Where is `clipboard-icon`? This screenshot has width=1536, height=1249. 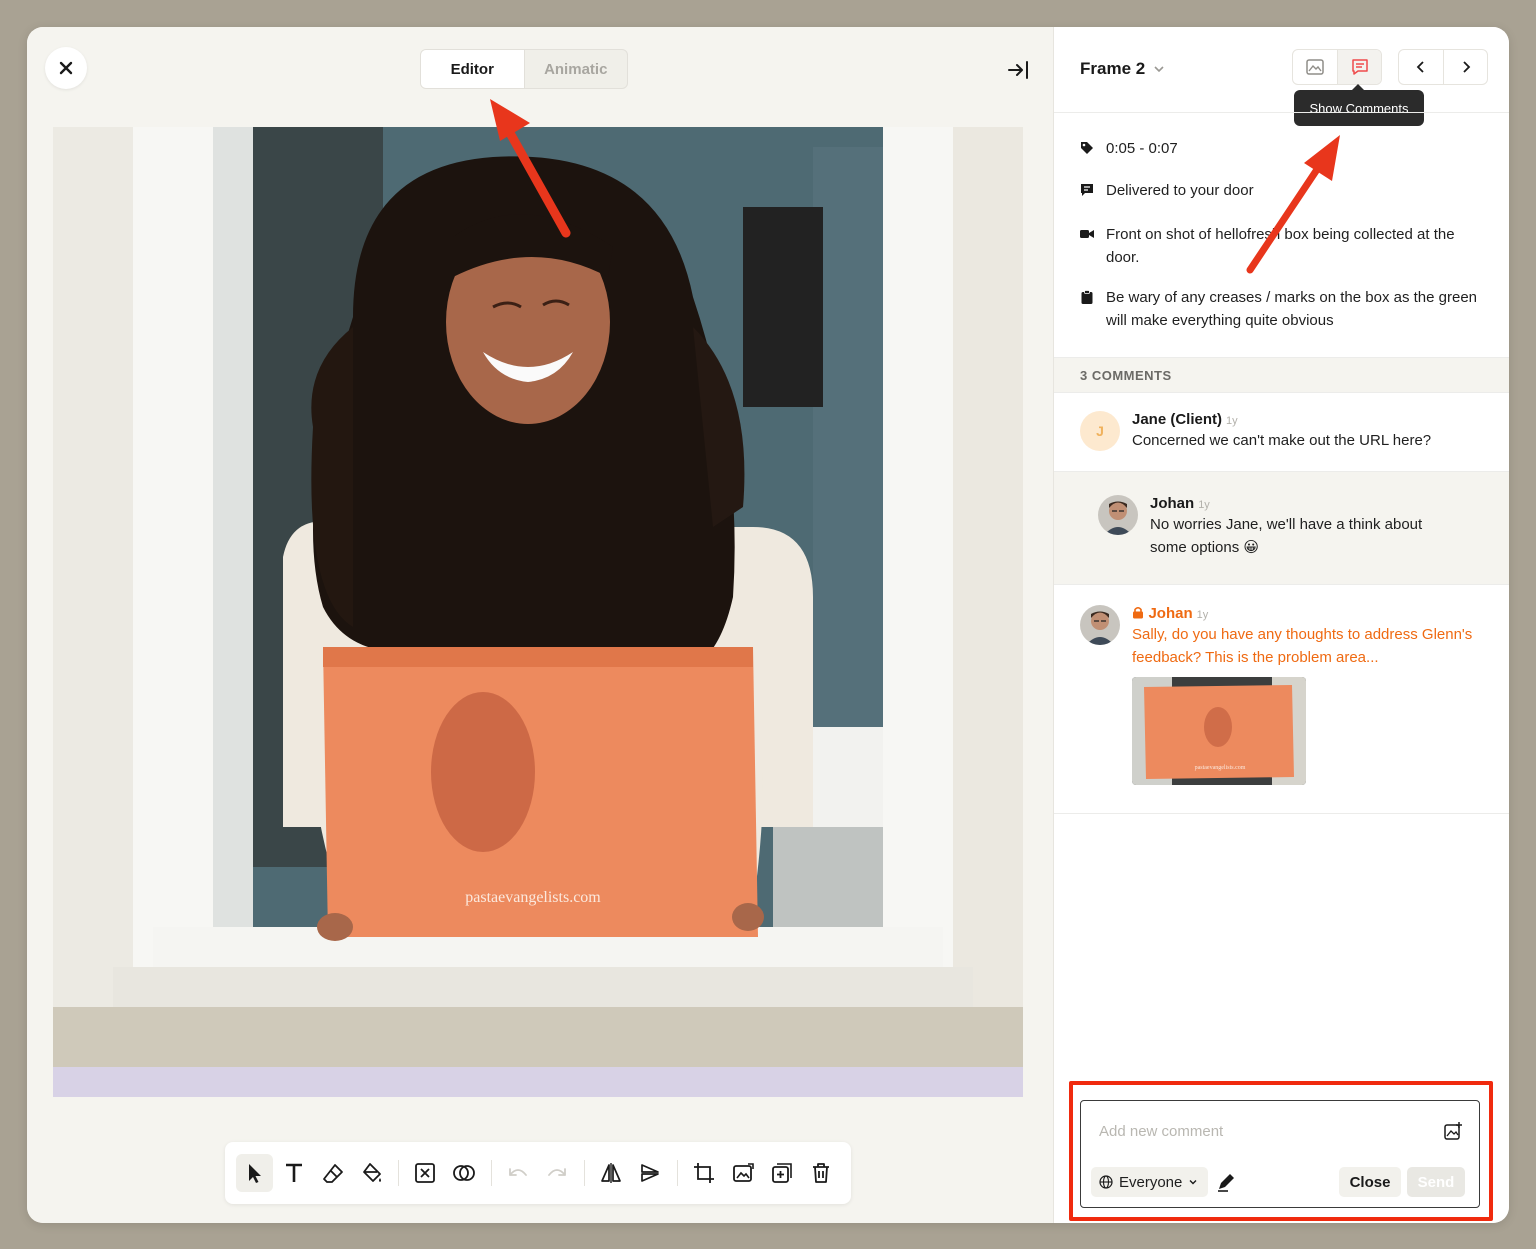
clipboard-icon is located at coordinates (1087, 297).